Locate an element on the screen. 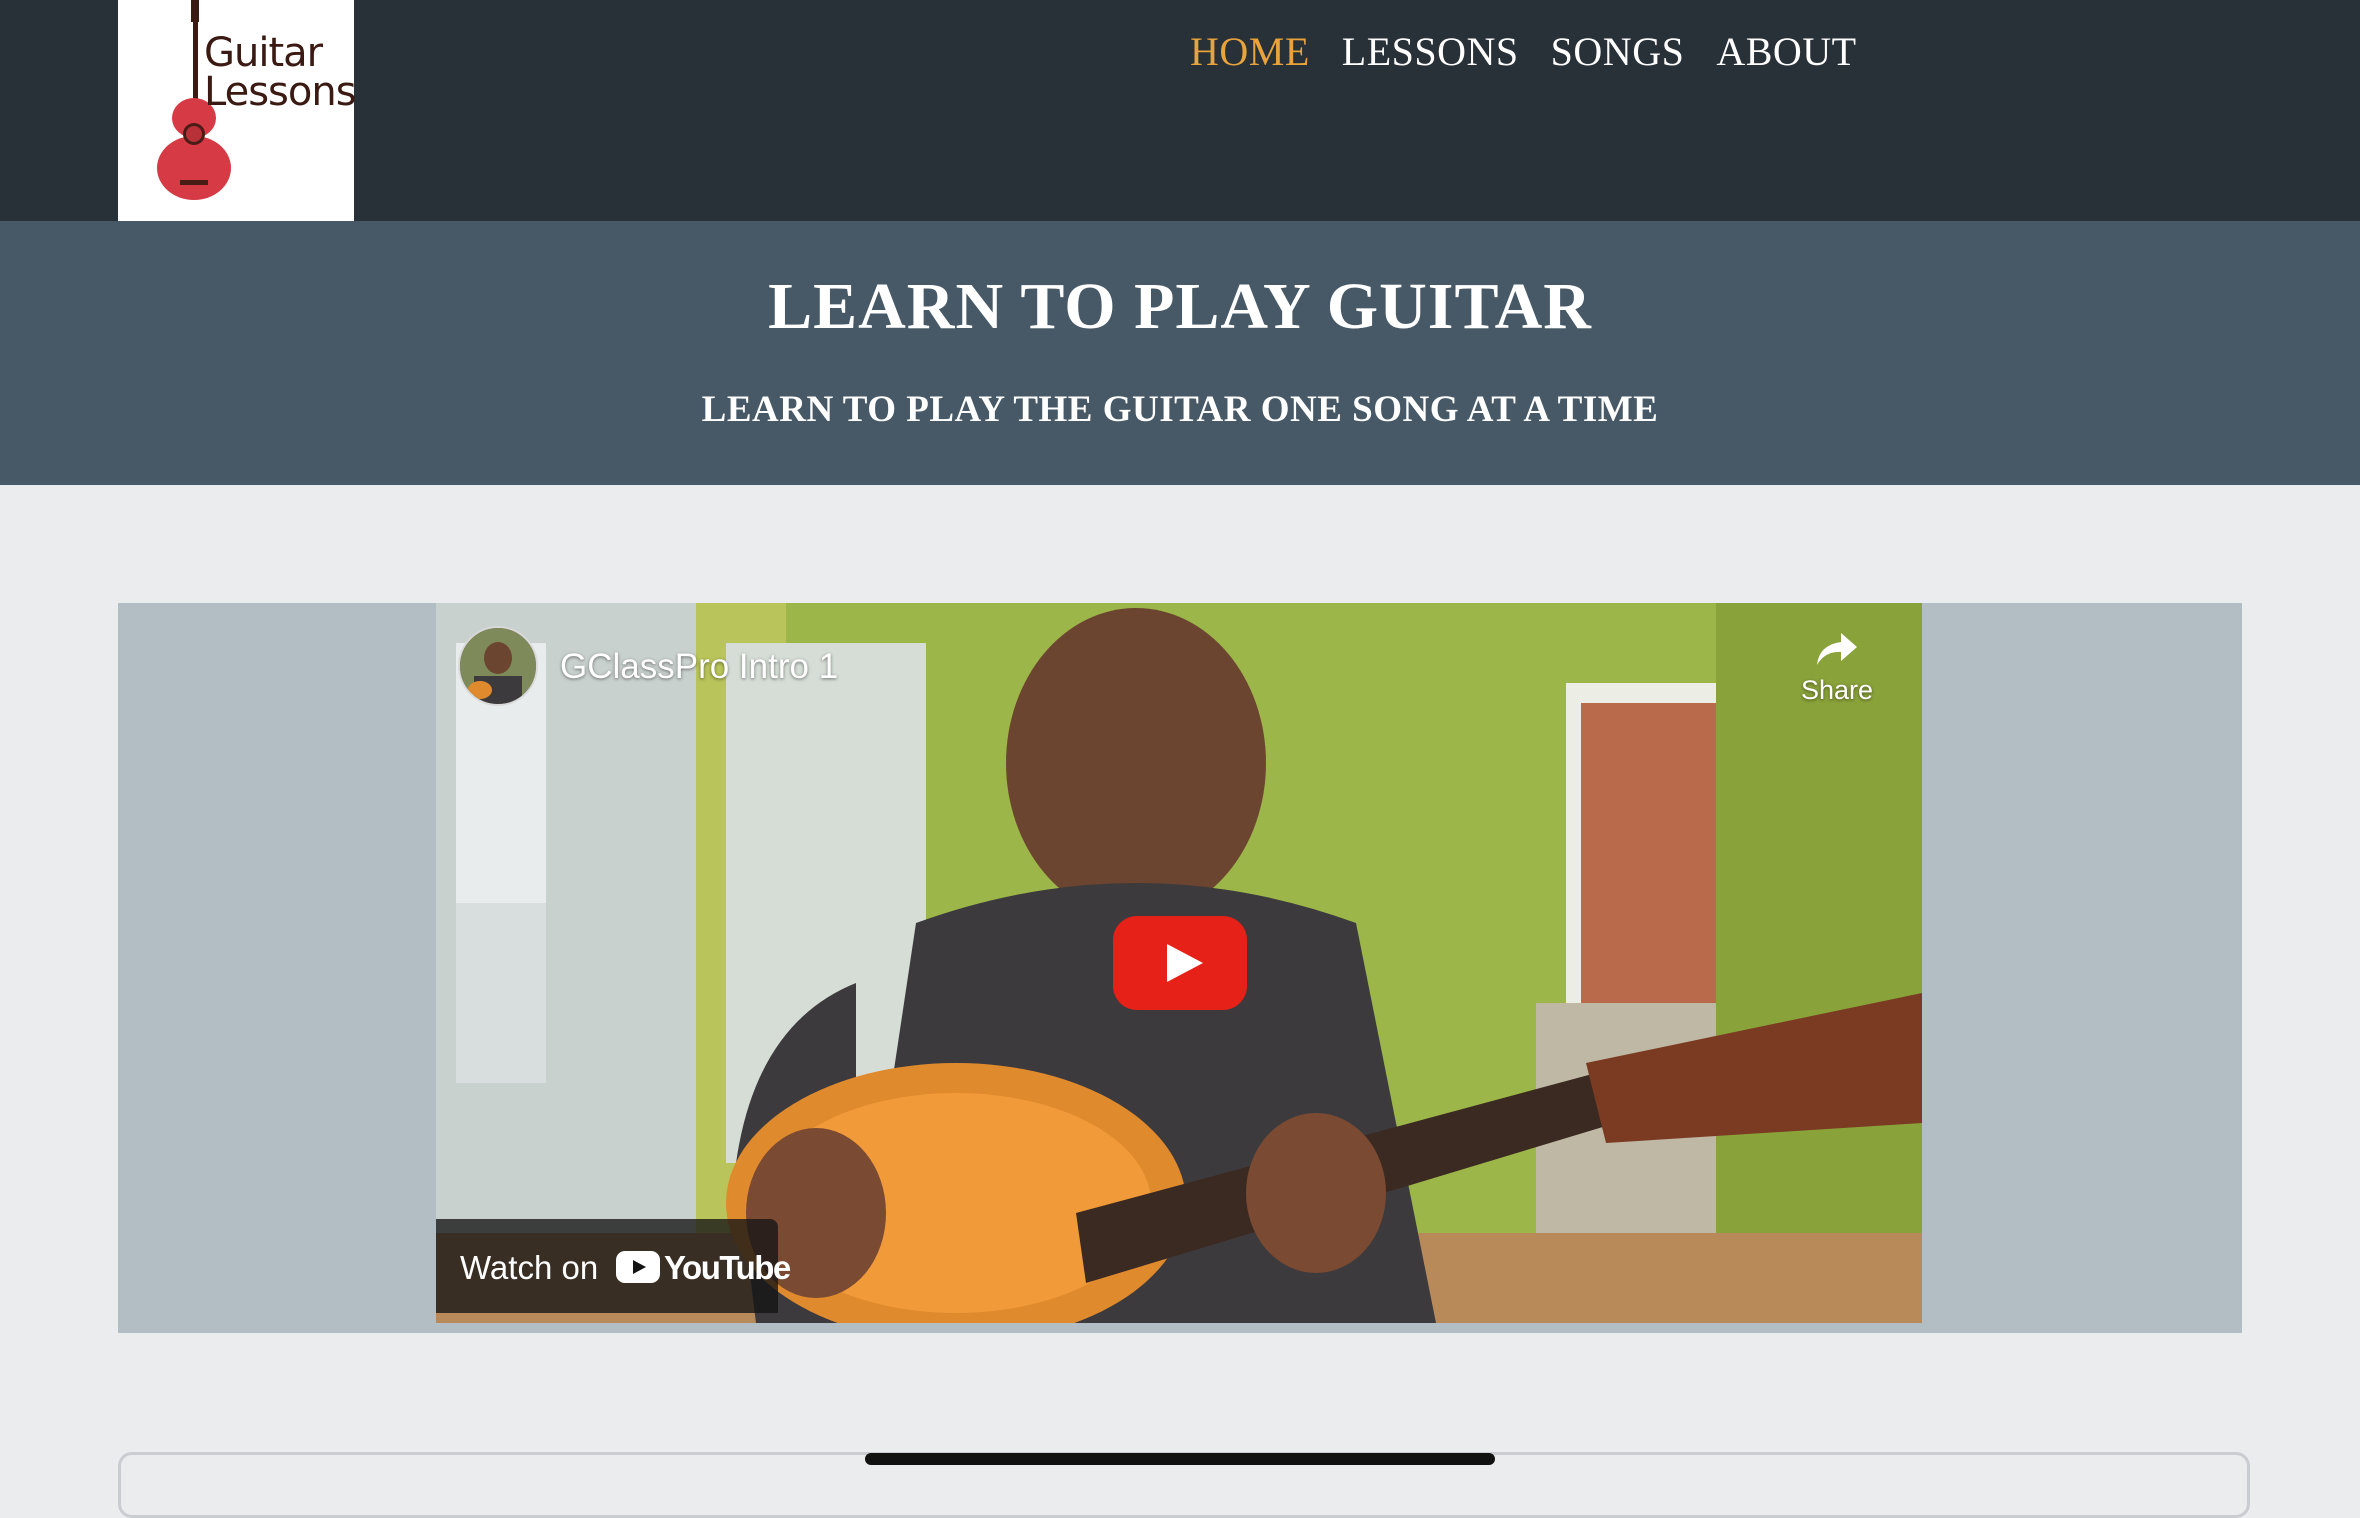  logo-text: Guitar Lessons is located at coordinates (280, 72).